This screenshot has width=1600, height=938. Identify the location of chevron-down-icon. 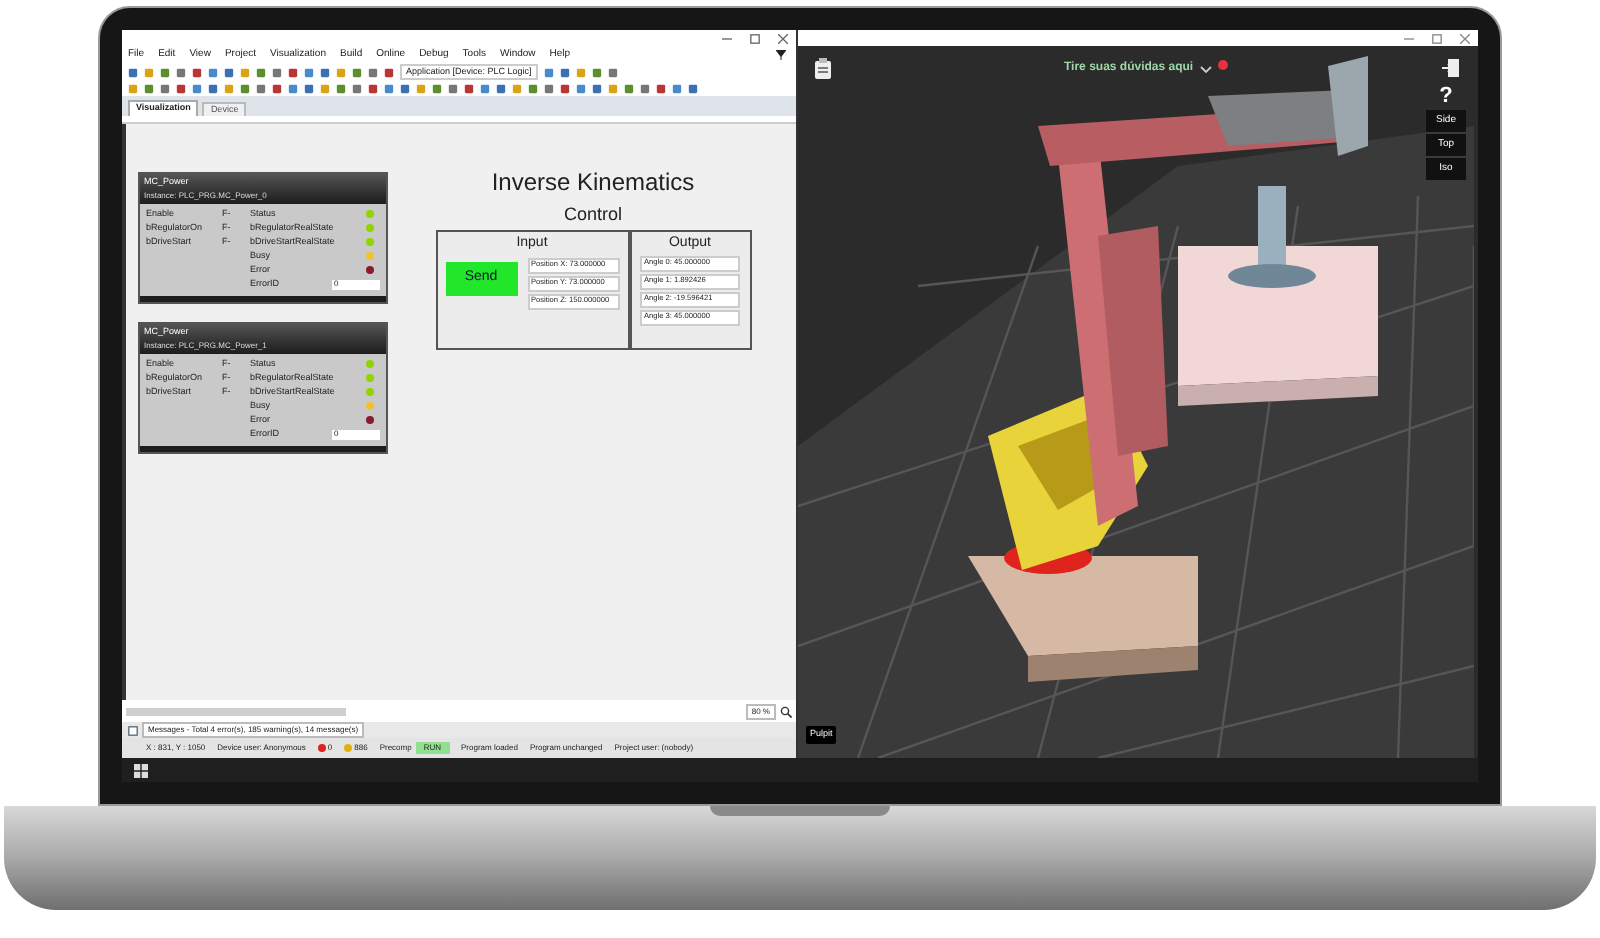
(1205, 69).